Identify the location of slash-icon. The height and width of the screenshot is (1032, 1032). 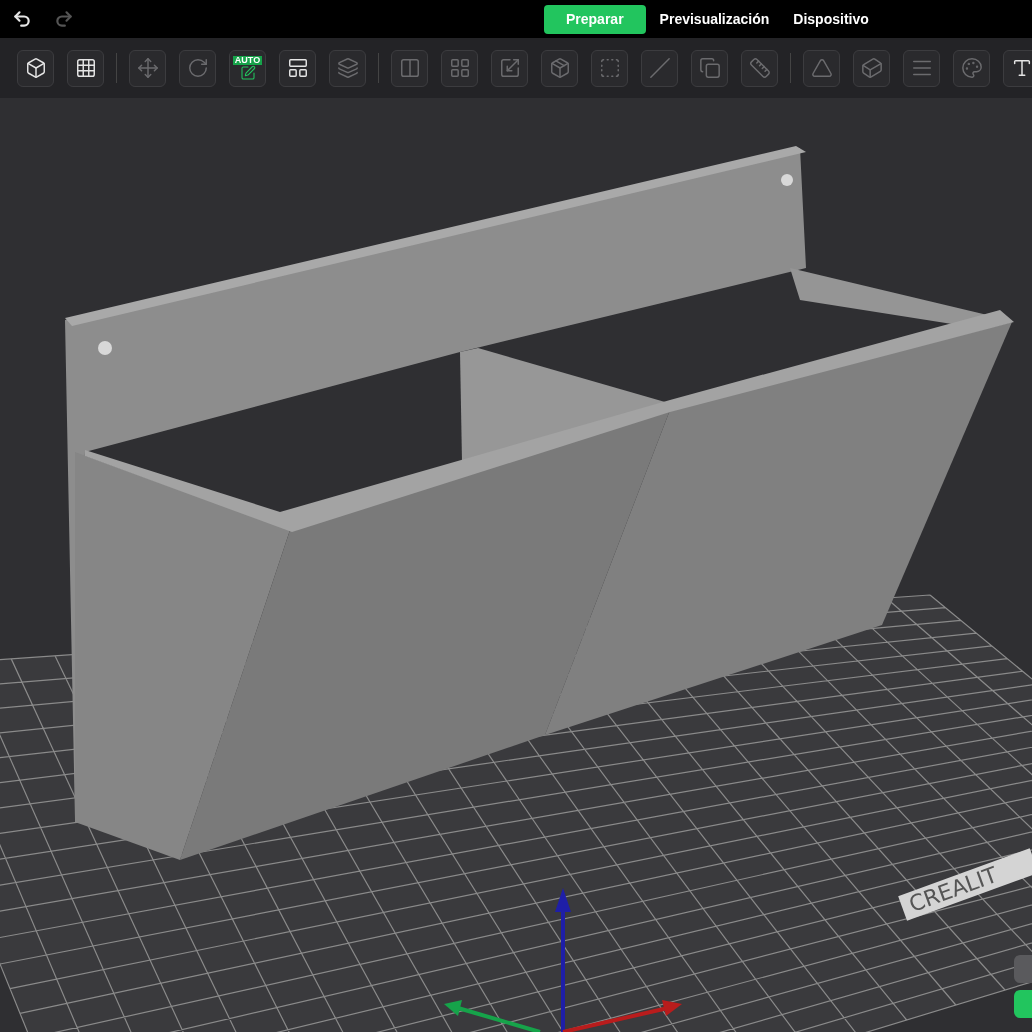
(659, 68).